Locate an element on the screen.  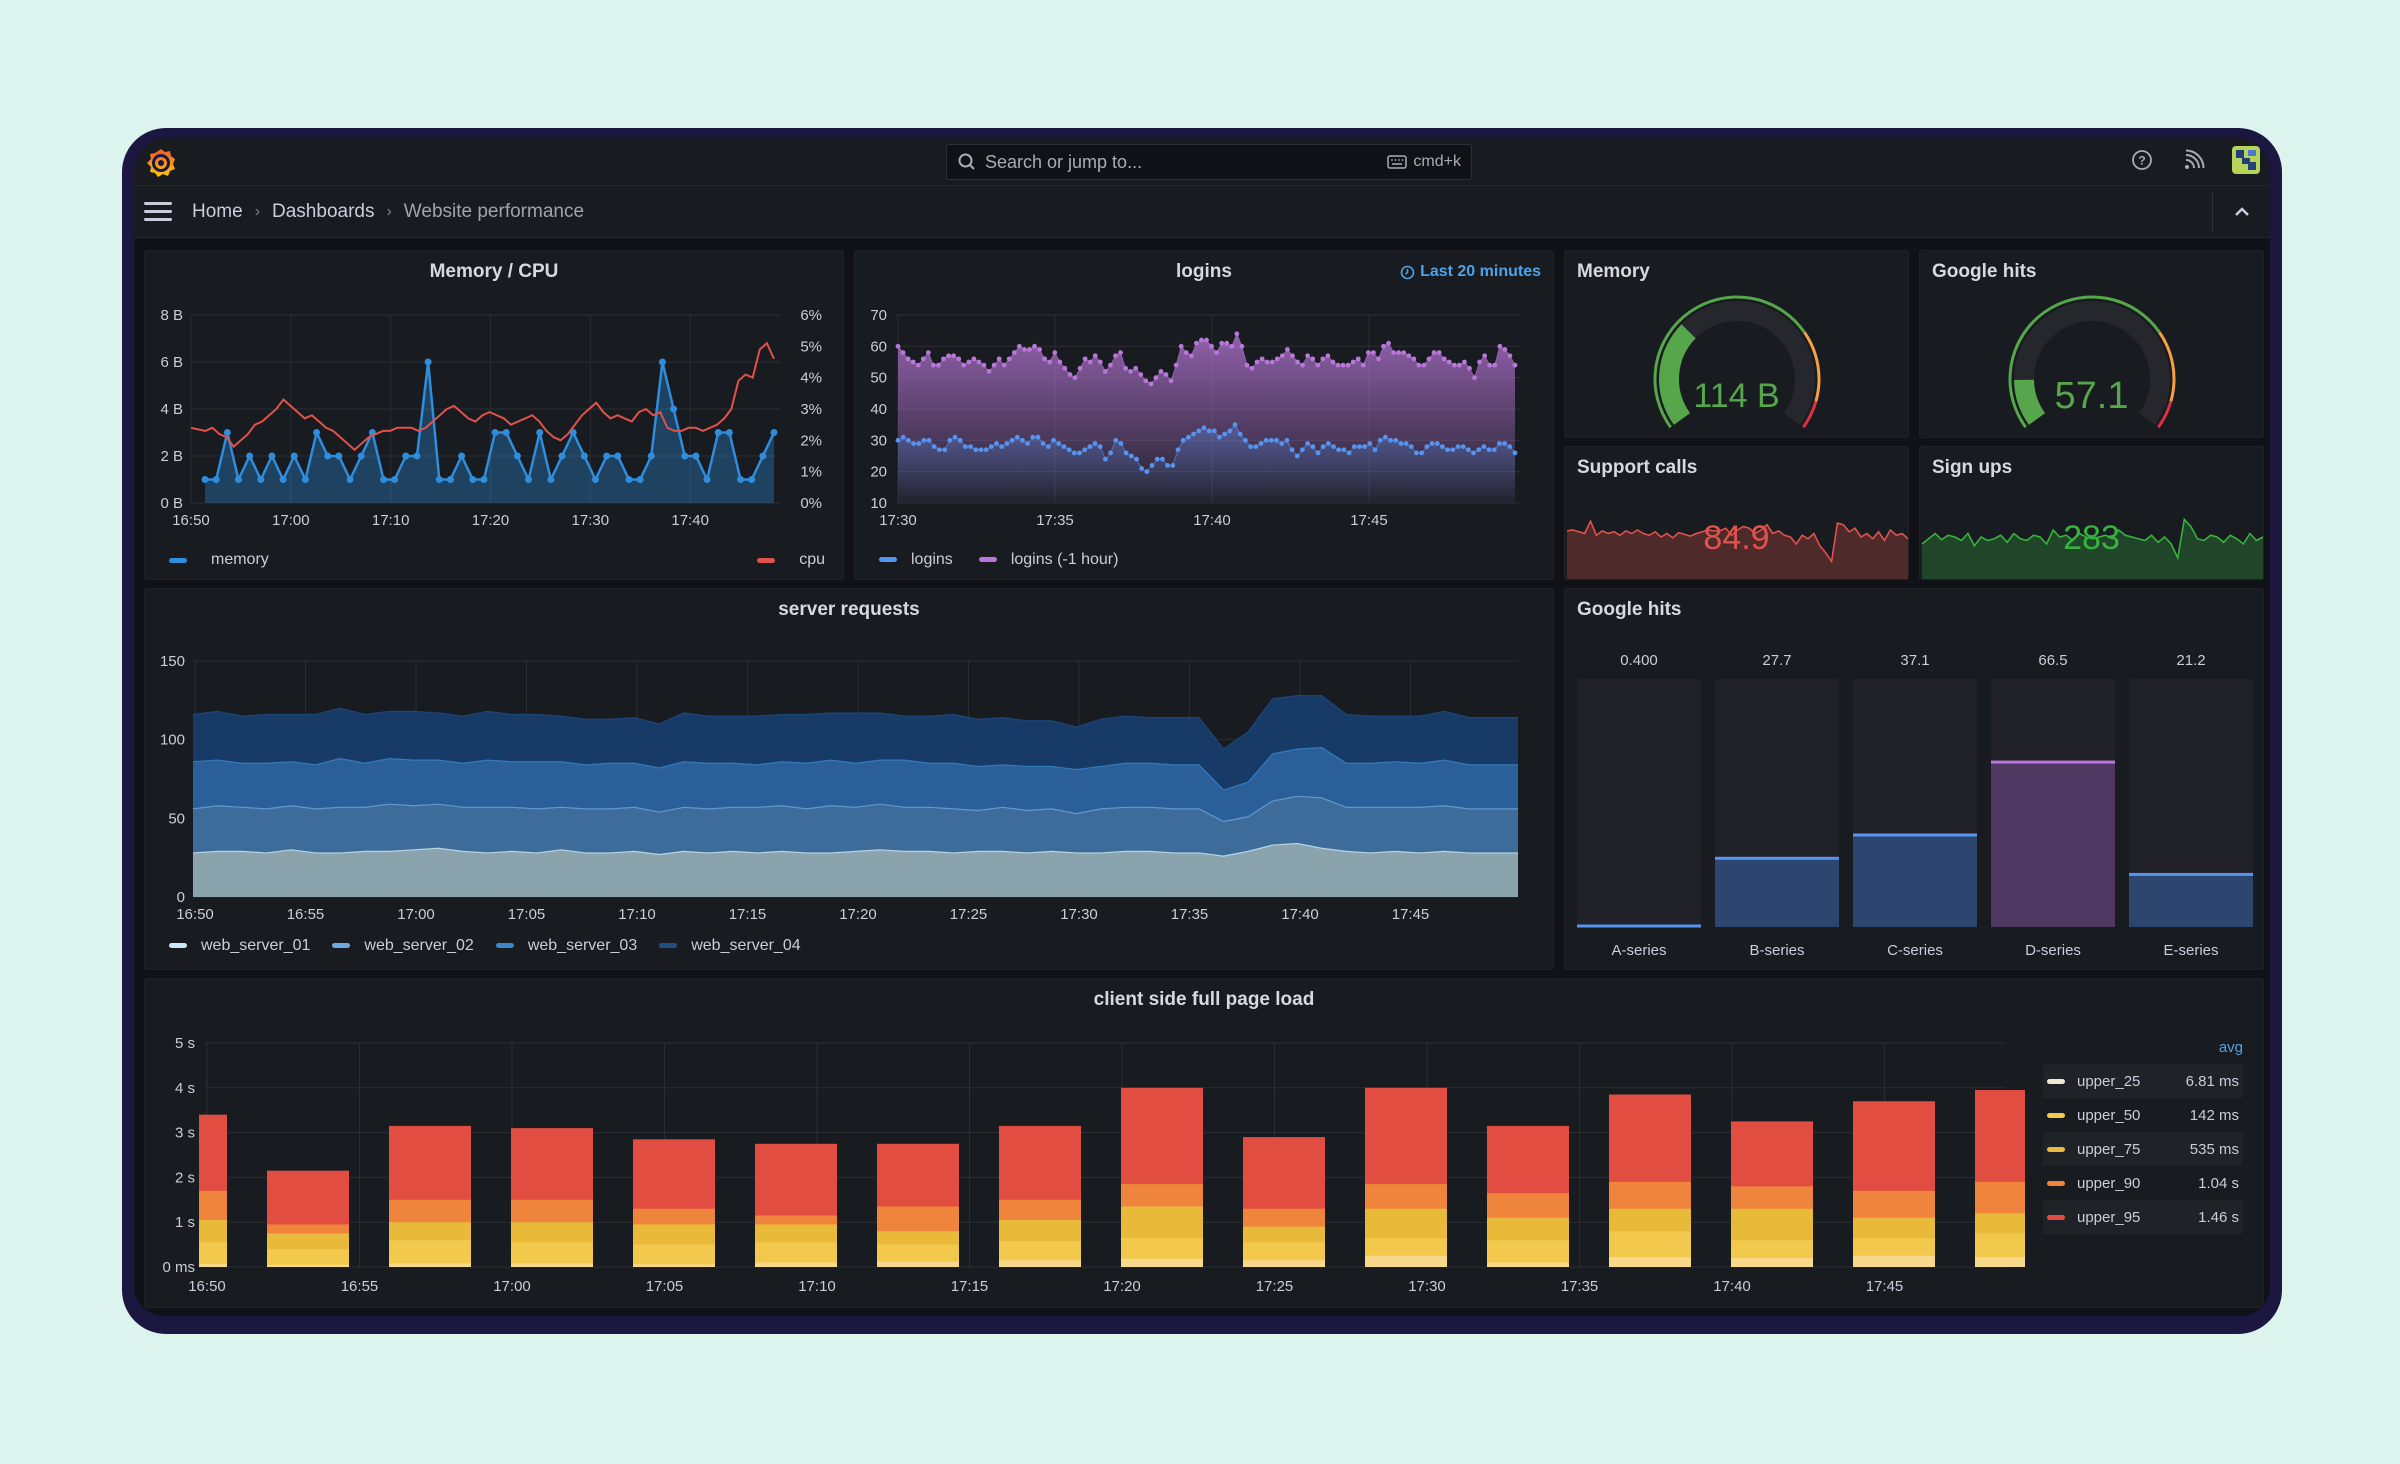
news-feed-icon is located at coordinates (2194, 160).